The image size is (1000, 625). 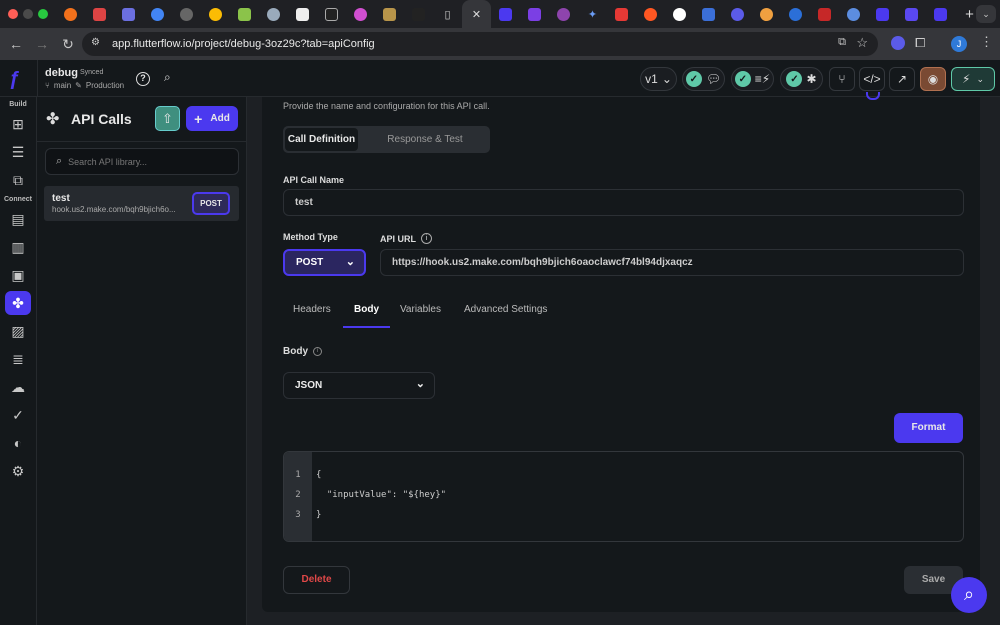 What do you see at coordinates (505, 309) in the screenshot?
I see `tab-advanced-settings: Advanced Settings` at bounding box center [505, 309].